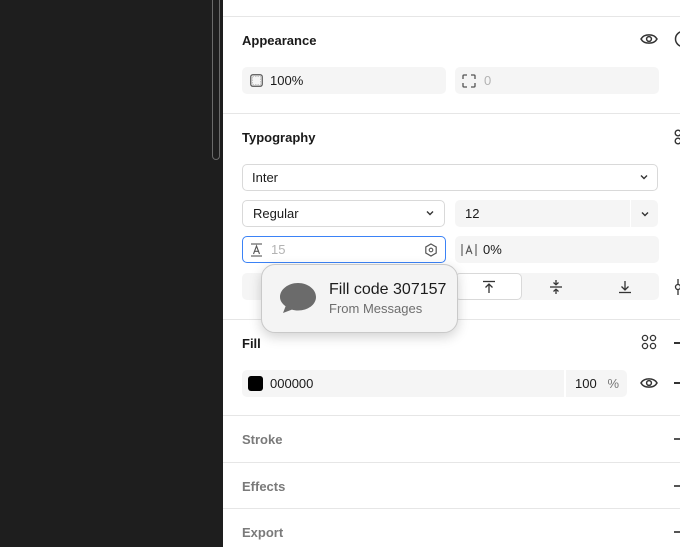 The height and width of the screenshot is (547, 680). Describe the element at coordinates (265, 177) in the screenshot. I see `font-family-value: Inter` at that location.